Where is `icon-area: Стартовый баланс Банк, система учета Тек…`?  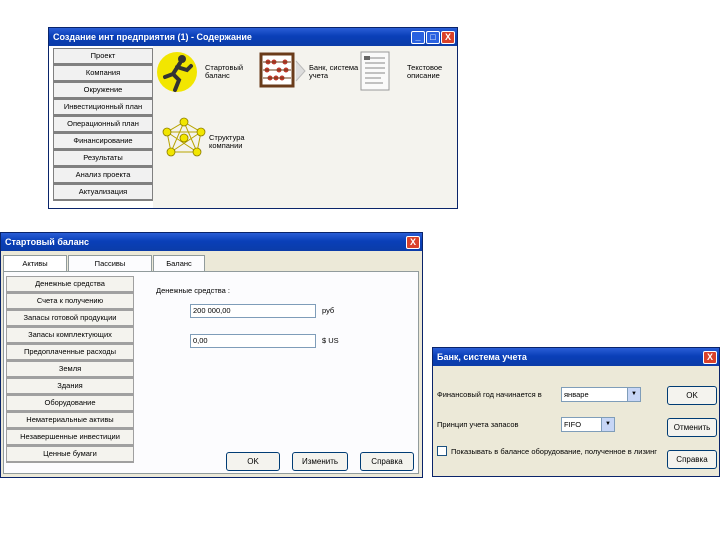
icon-area: Стартовый баланс Банк, система учета Тек… is located at coordinates (305, 127).